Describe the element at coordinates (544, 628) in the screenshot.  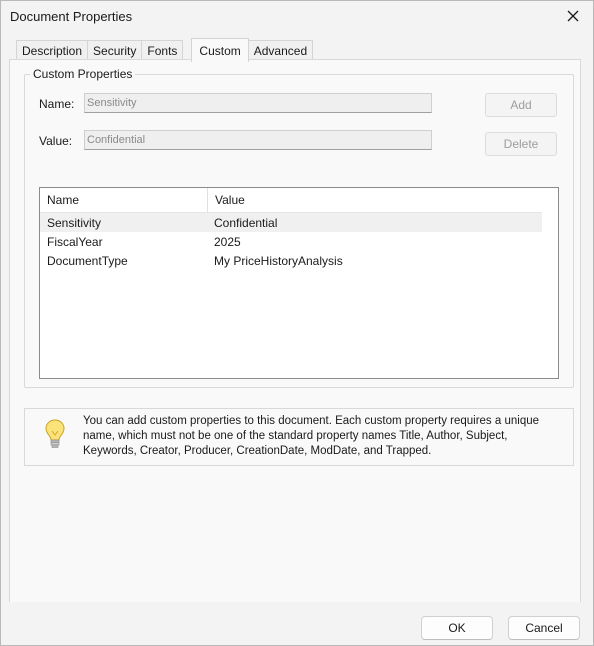
I see `cancel-button: Cancel` at that location.